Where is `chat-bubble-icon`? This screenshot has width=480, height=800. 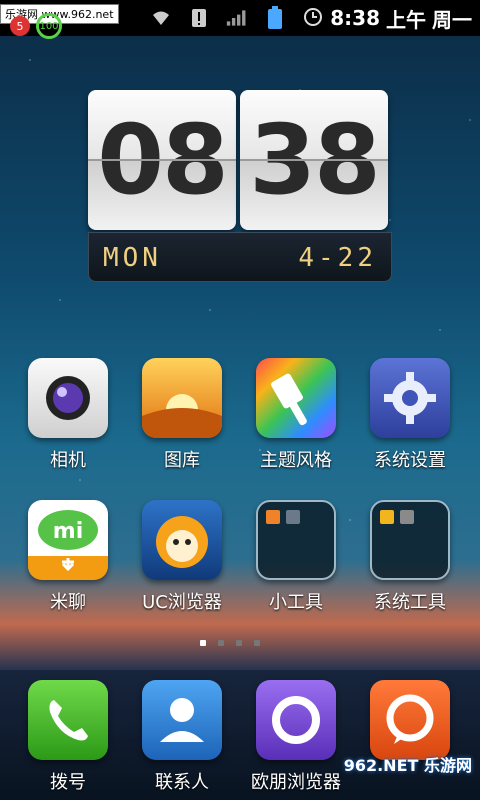 chat-bubble-icon is located at coordinates (410, 720).